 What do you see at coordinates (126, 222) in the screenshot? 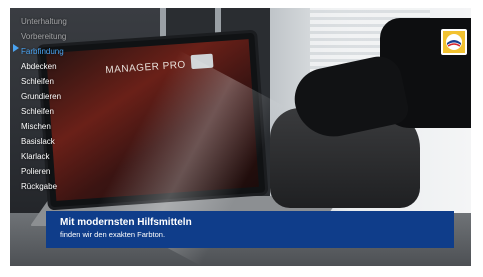
I see `caption-title: Mit modernsten Hilfsmitteln` at bounding box center [126, 222].